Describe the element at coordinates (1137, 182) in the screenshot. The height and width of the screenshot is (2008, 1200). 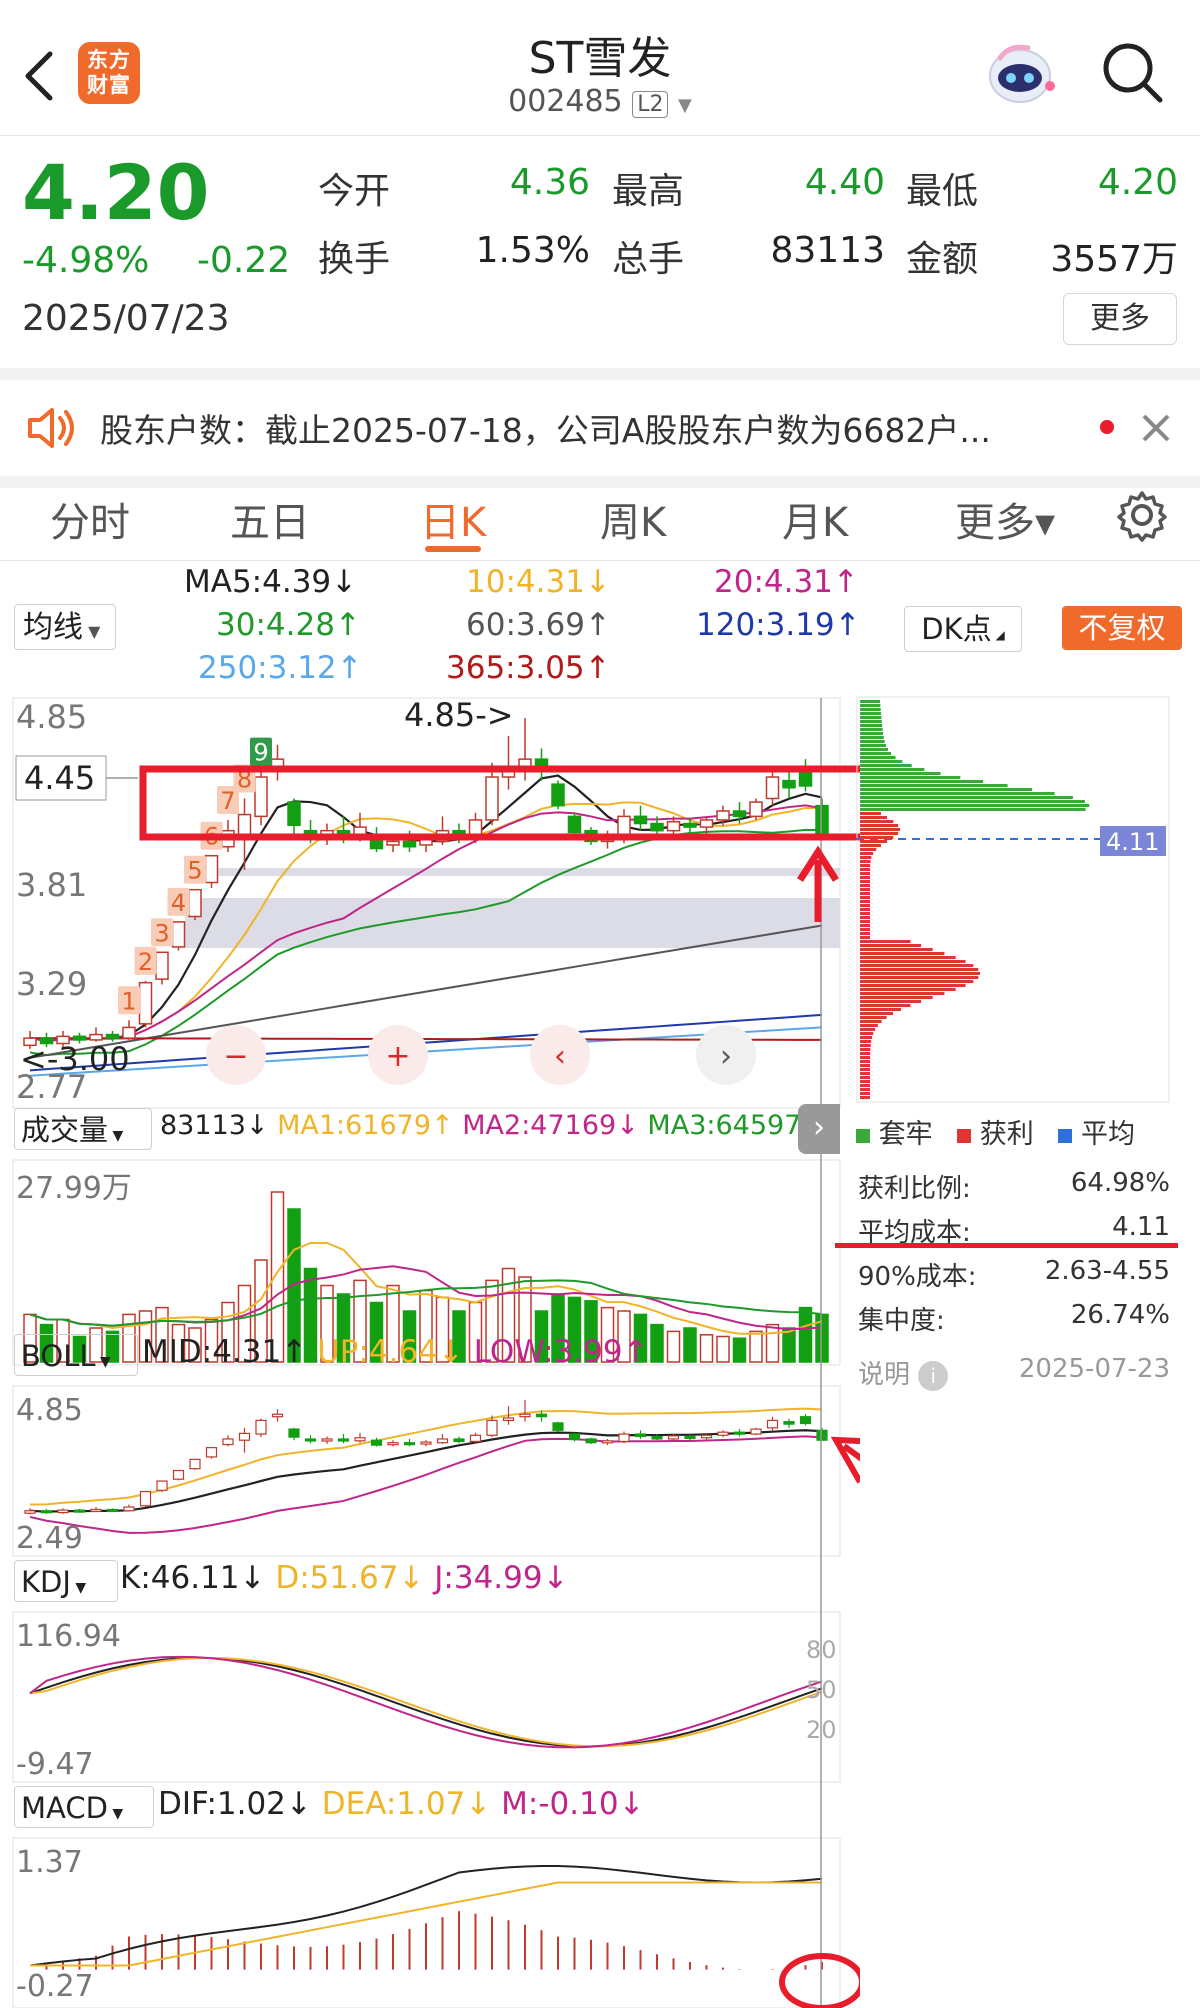
I see `low-value: 4.20` at that location.